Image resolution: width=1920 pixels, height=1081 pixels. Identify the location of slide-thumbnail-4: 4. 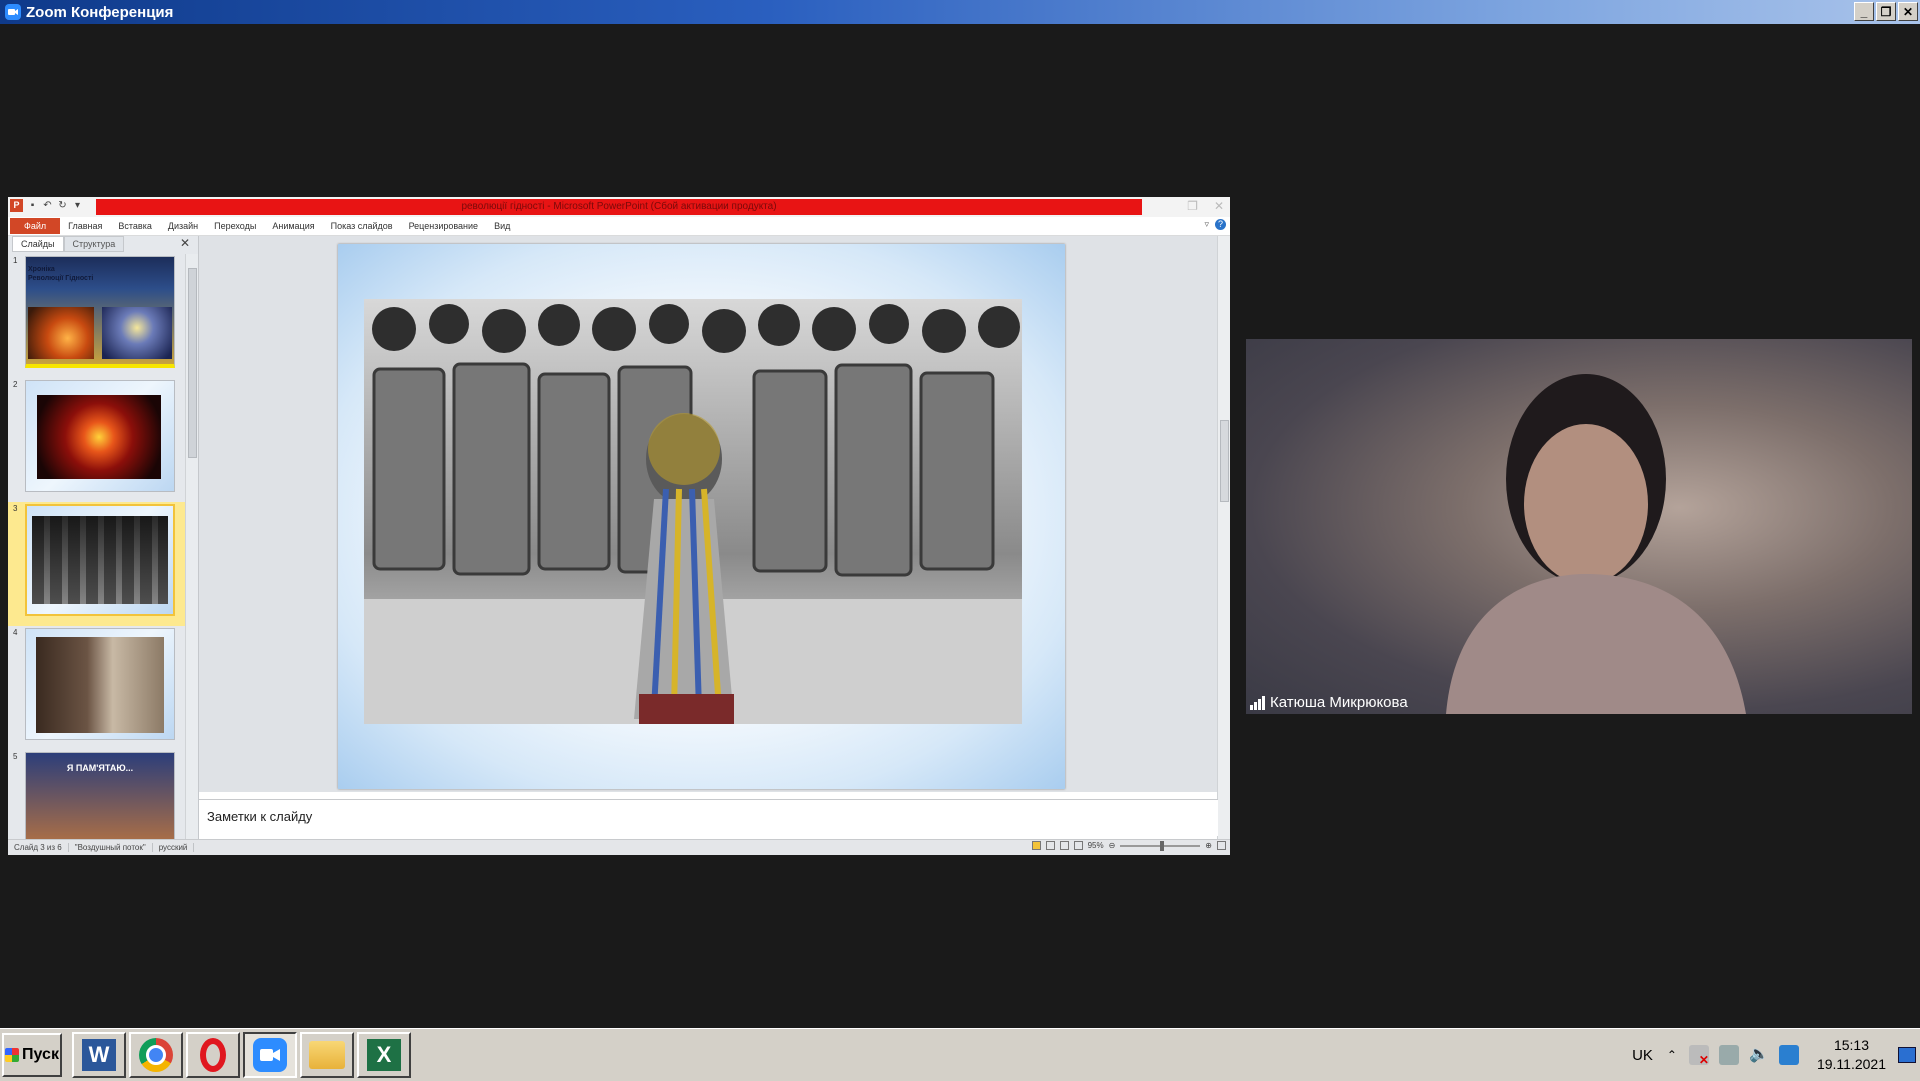
(97, 688).